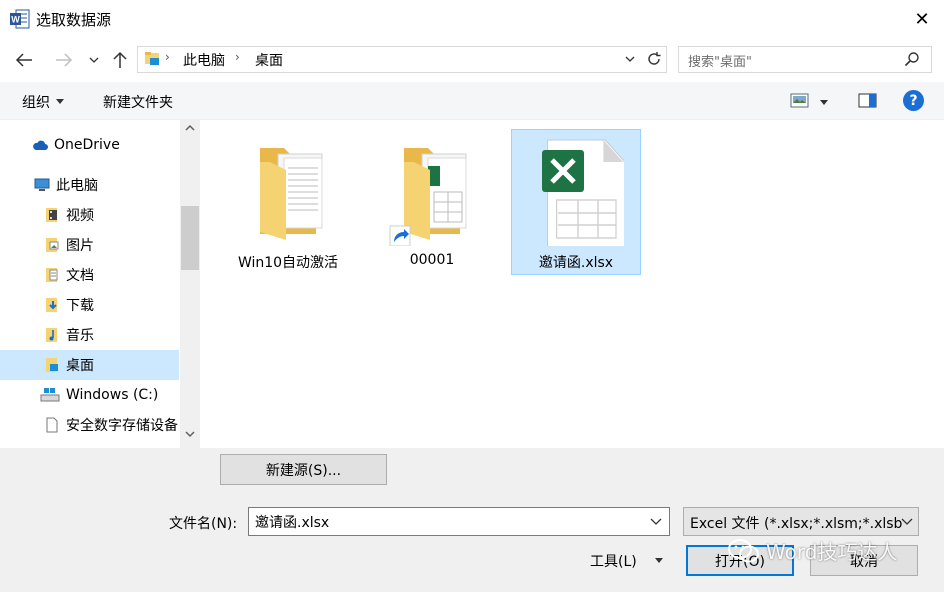 This screenshot has height=592, width=944. I want to click on scroll-up-icon, so click(190, 131).